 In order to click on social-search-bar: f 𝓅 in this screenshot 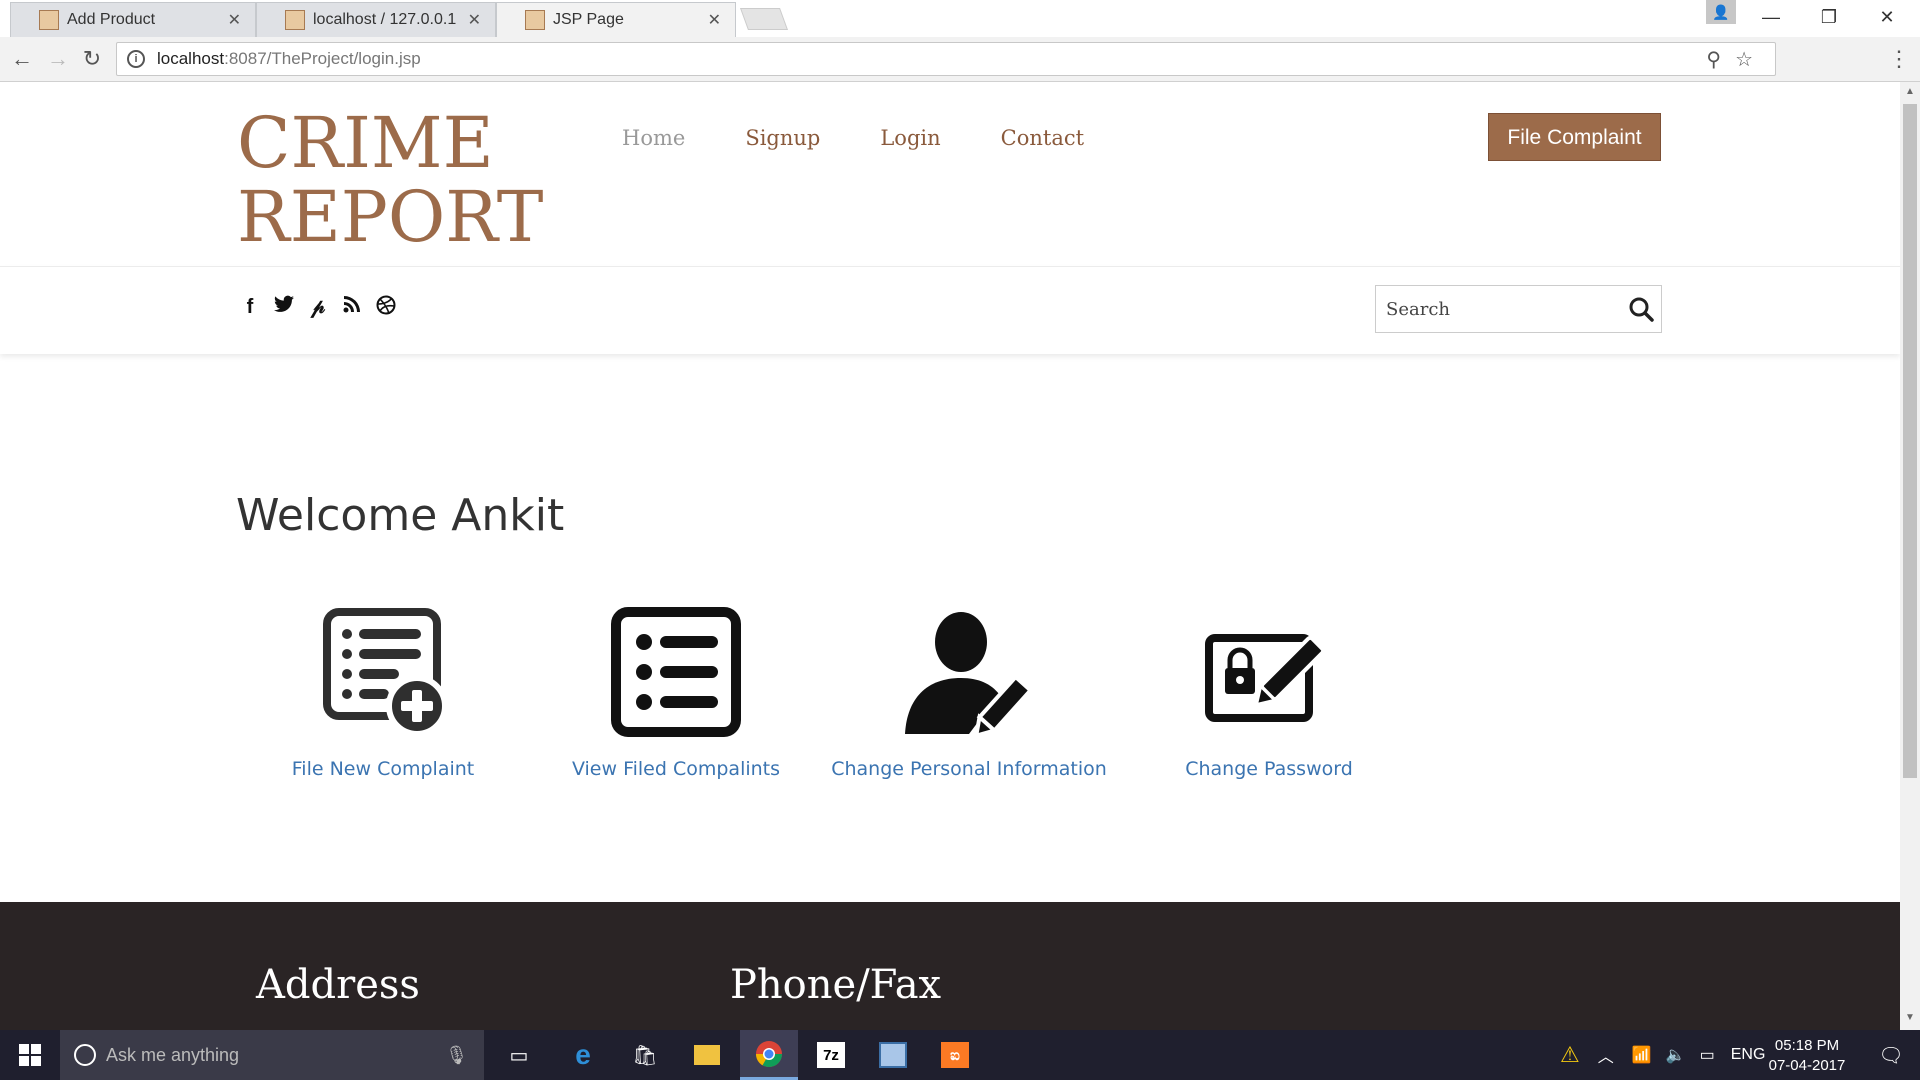, I will do `click(950, 310)`.